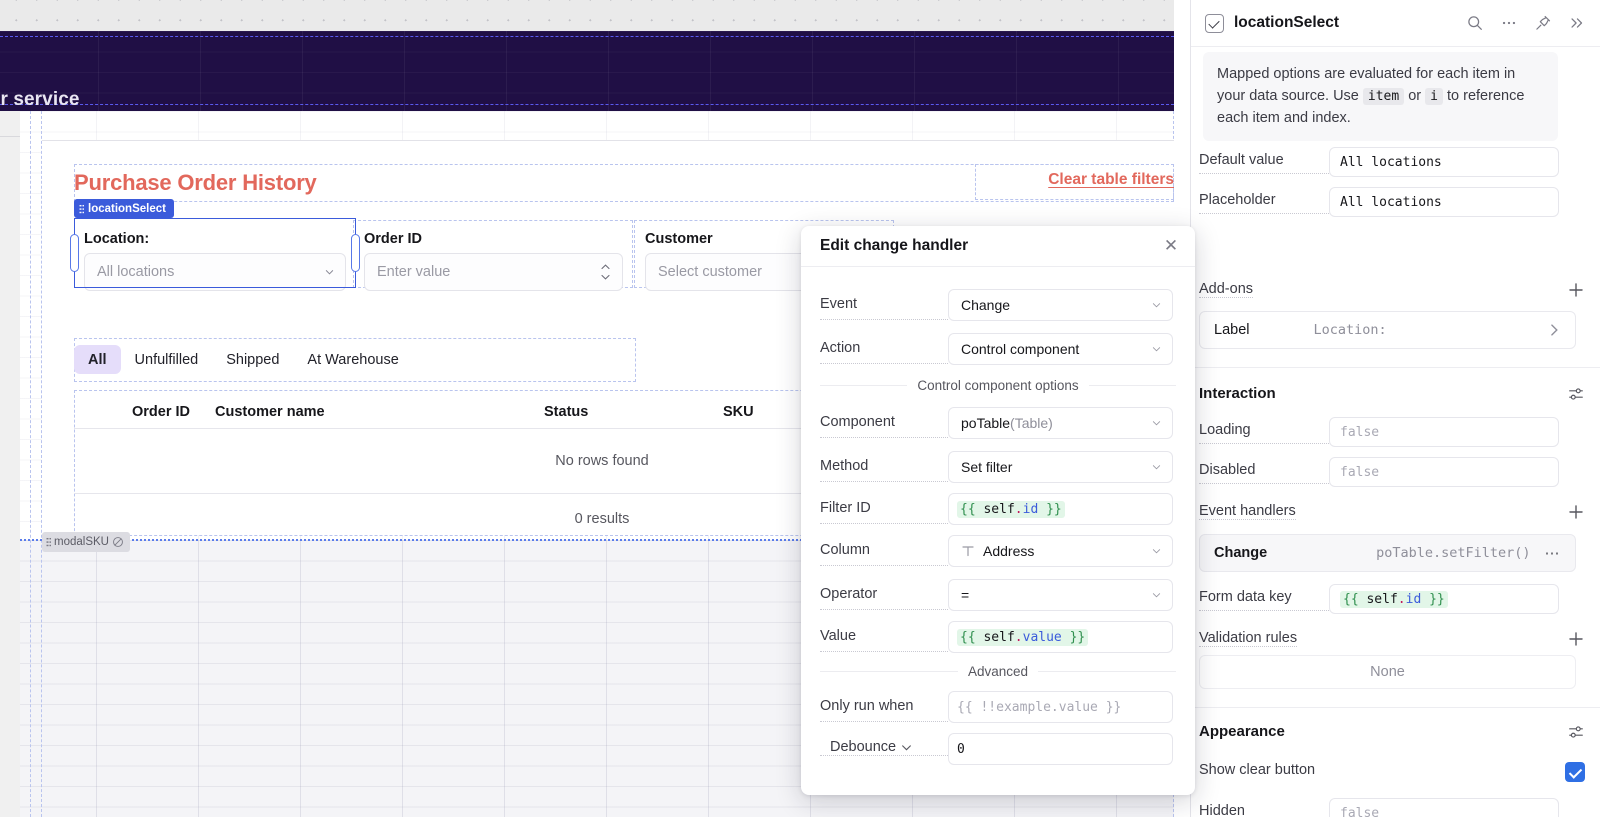 The width and height of the screenshot is (1600, 817). I want to click on pin-icon, so click(1543, 23).